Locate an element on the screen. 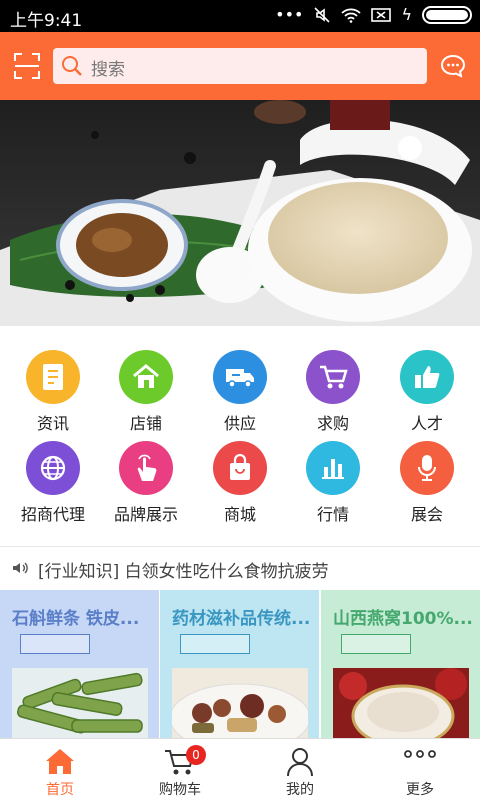 The height and width of the screenshot is (801, 480). mute-icon is located at coordinates (322, 14).